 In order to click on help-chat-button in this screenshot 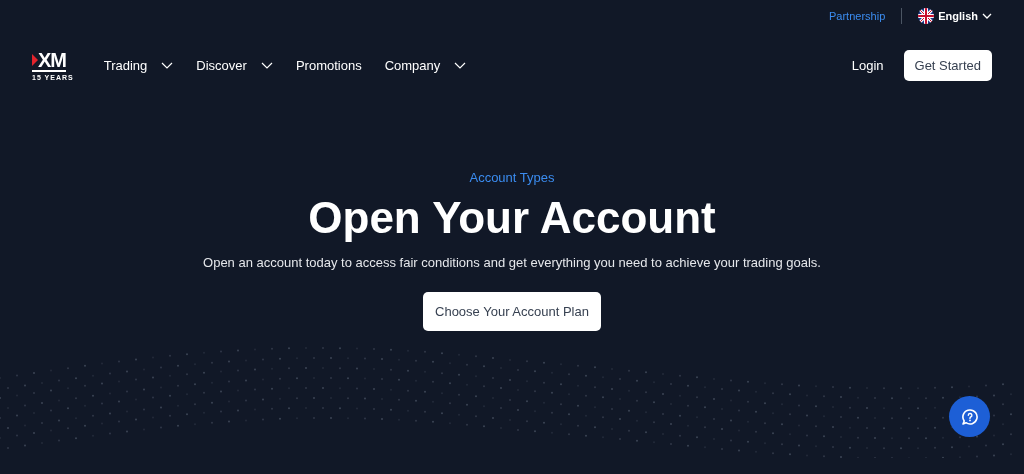, I will do `click(969, 416)`.